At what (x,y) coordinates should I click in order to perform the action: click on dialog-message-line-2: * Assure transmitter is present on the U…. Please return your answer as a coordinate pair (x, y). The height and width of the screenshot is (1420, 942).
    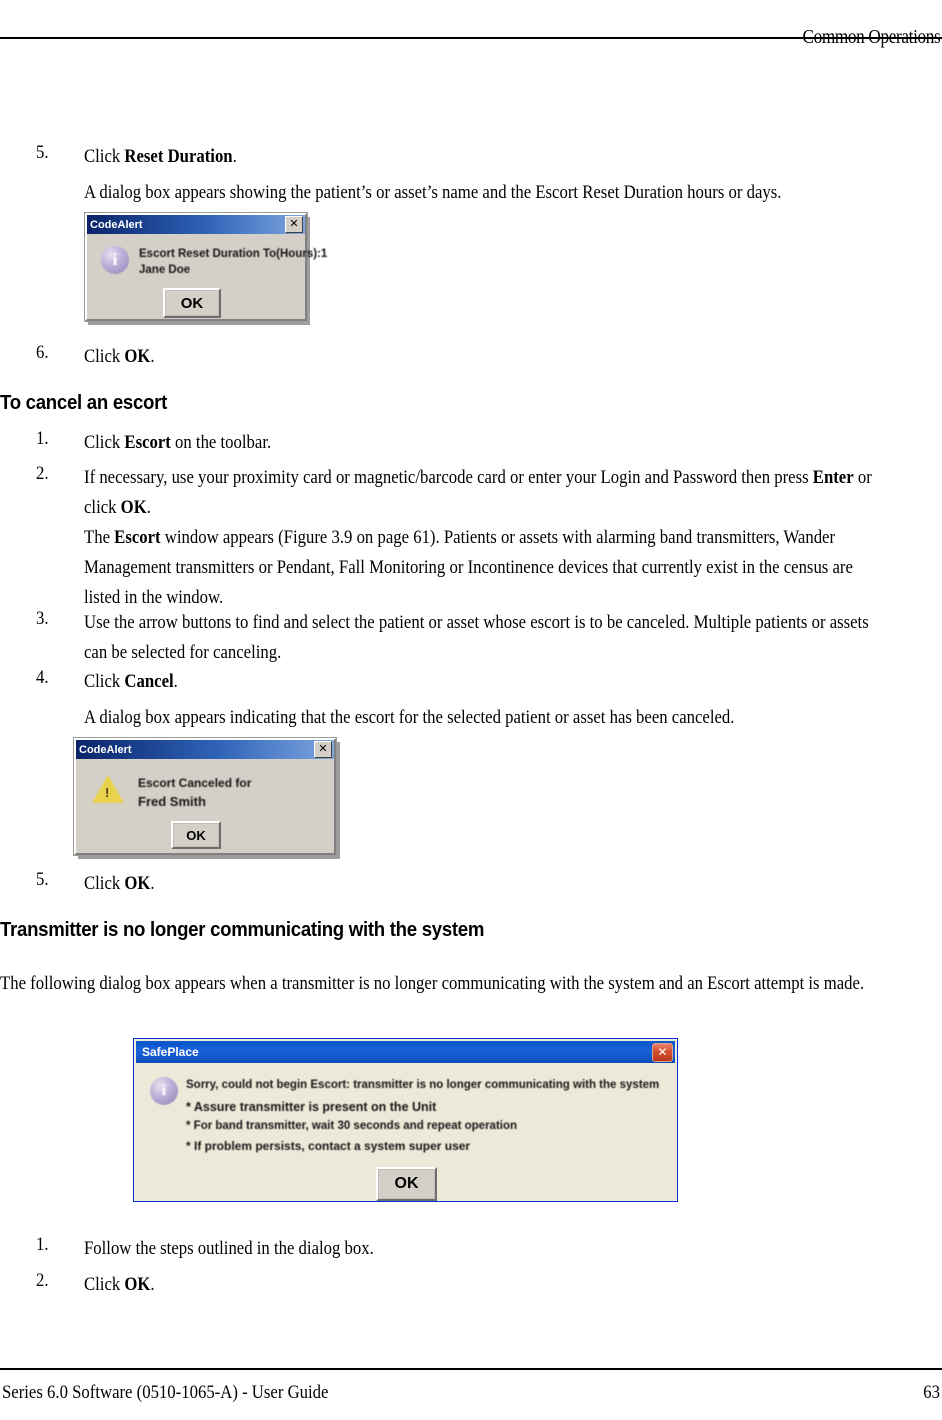
    Looking at the image, I should click on (311, 1107).